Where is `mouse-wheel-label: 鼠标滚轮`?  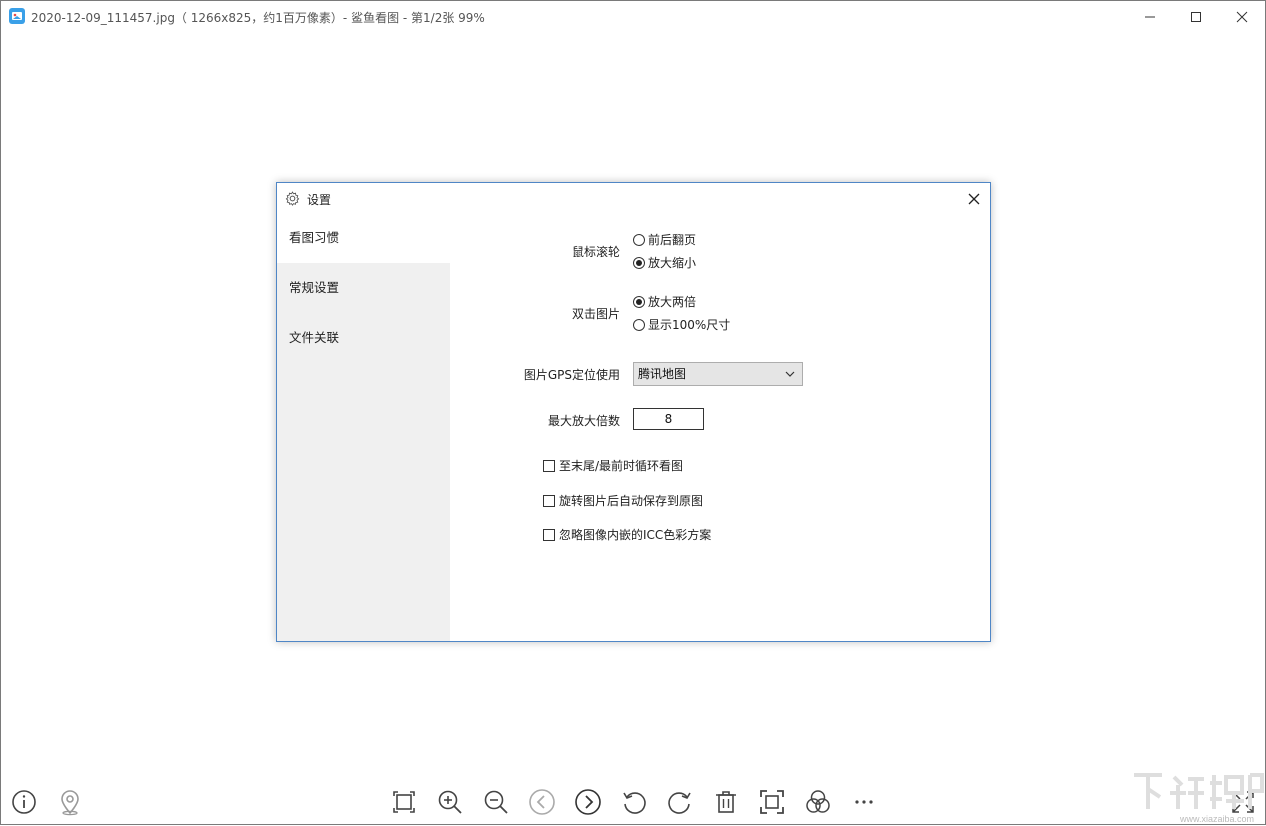 mouse-wheel-label: 鼠标滚轮 is located at coordinates (595, 252).